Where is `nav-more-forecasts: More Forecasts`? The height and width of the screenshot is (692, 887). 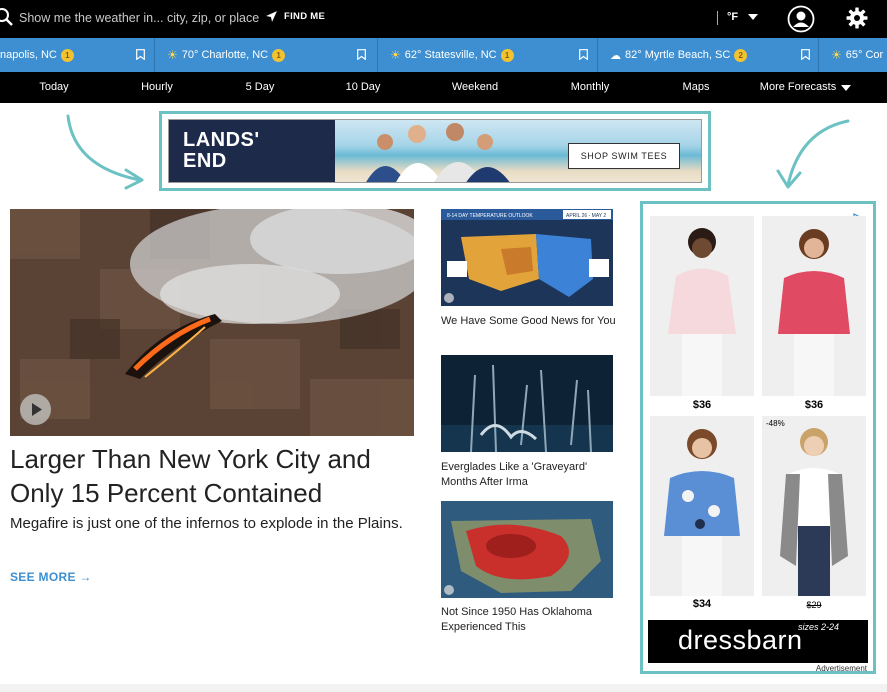
nav-more-forecasts: More Forecasts is located at coordinates (798, 87).